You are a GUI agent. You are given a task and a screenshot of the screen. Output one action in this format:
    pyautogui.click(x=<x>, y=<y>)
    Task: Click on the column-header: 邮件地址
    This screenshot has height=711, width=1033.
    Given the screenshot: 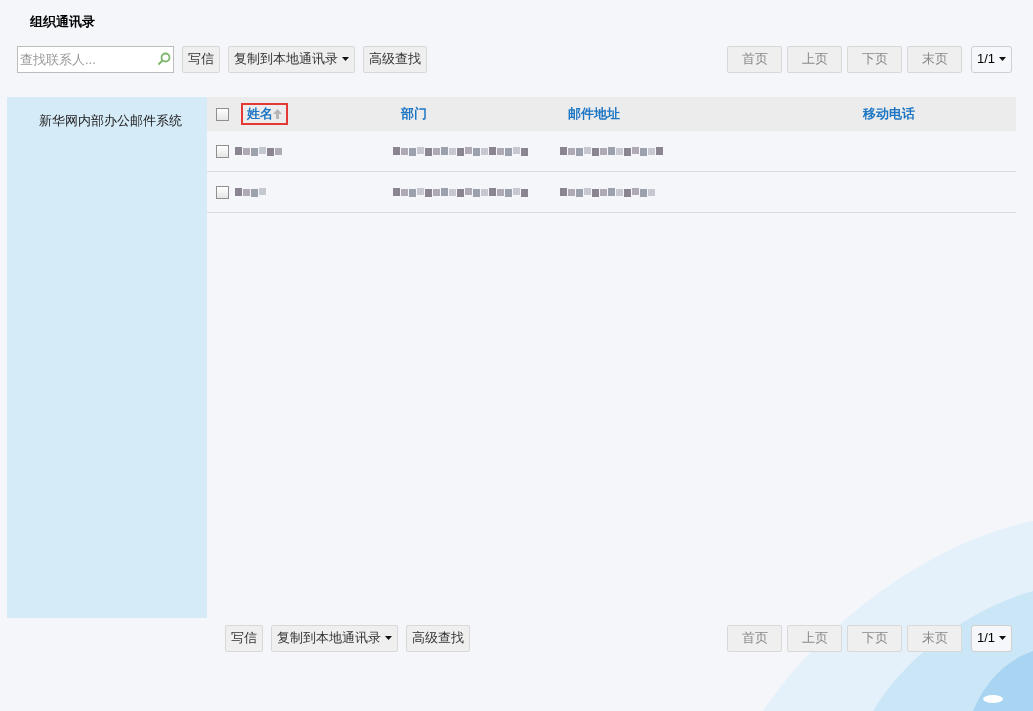 What is the action you would take?
    pyautogui.click(x=594, y=114)
    